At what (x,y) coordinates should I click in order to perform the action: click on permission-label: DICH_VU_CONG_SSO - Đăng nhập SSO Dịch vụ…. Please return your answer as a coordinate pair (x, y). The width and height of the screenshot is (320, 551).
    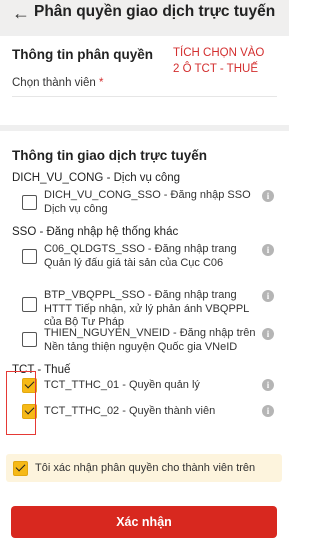
    Looking at the image, I should click on (147, 202).